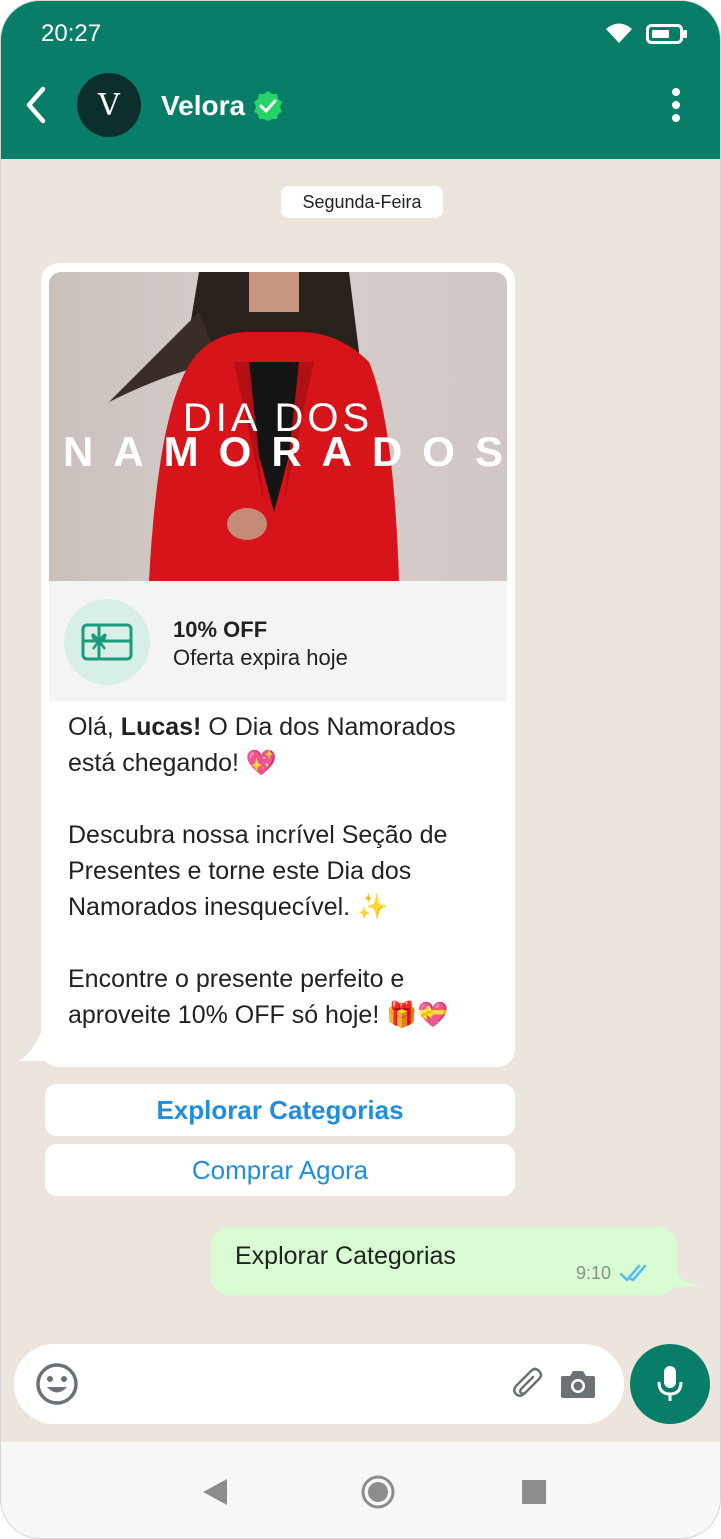  I want to click on double-tick-icon, so click(633, 1273).